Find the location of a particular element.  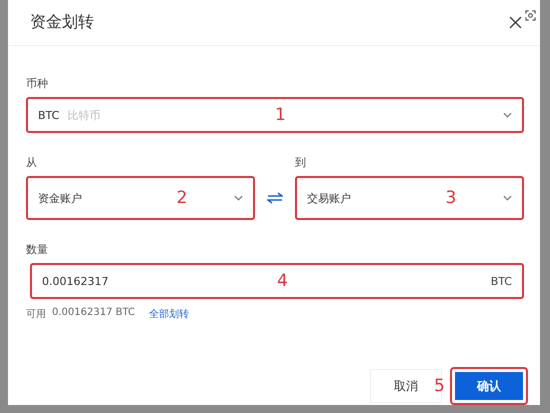

transfer-all-link: 全部划转 is located at coordinates (168, 314).